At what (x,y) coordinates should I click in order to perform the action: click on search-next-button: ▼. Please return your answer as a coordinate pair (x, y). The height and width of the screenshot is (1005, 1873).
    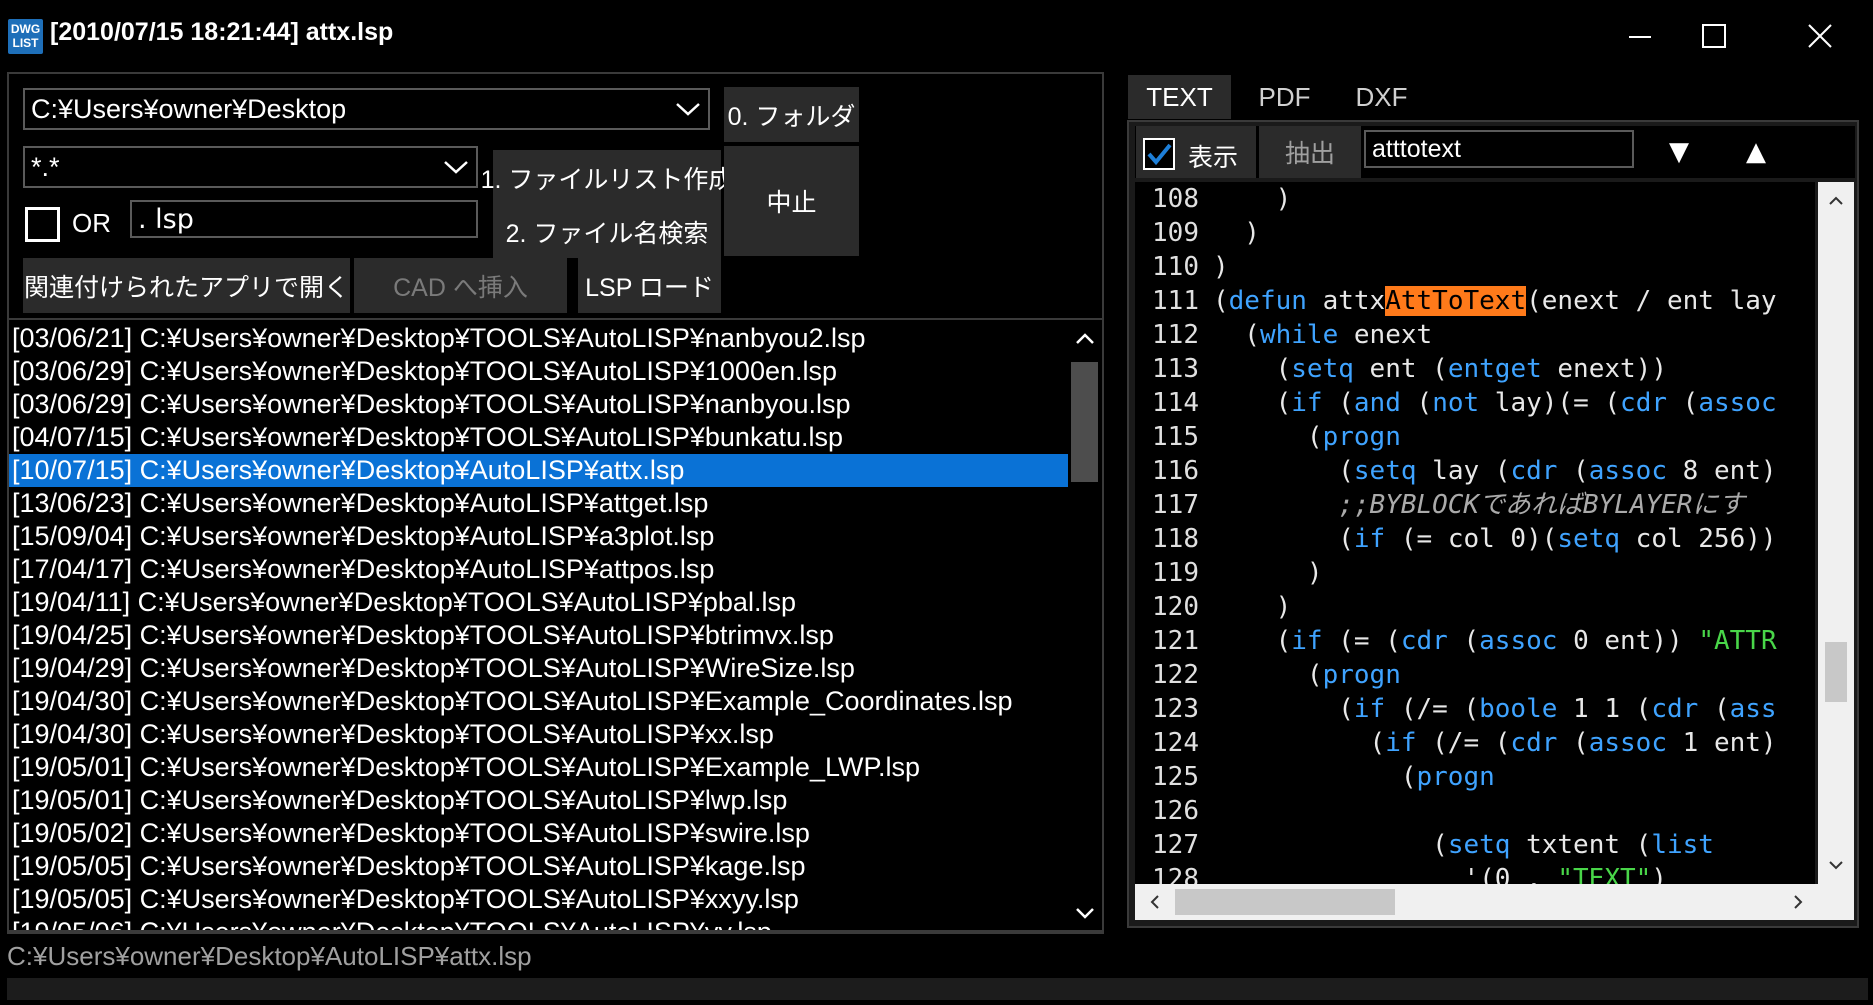
    Looking at the image, I should click on (1679, 152).